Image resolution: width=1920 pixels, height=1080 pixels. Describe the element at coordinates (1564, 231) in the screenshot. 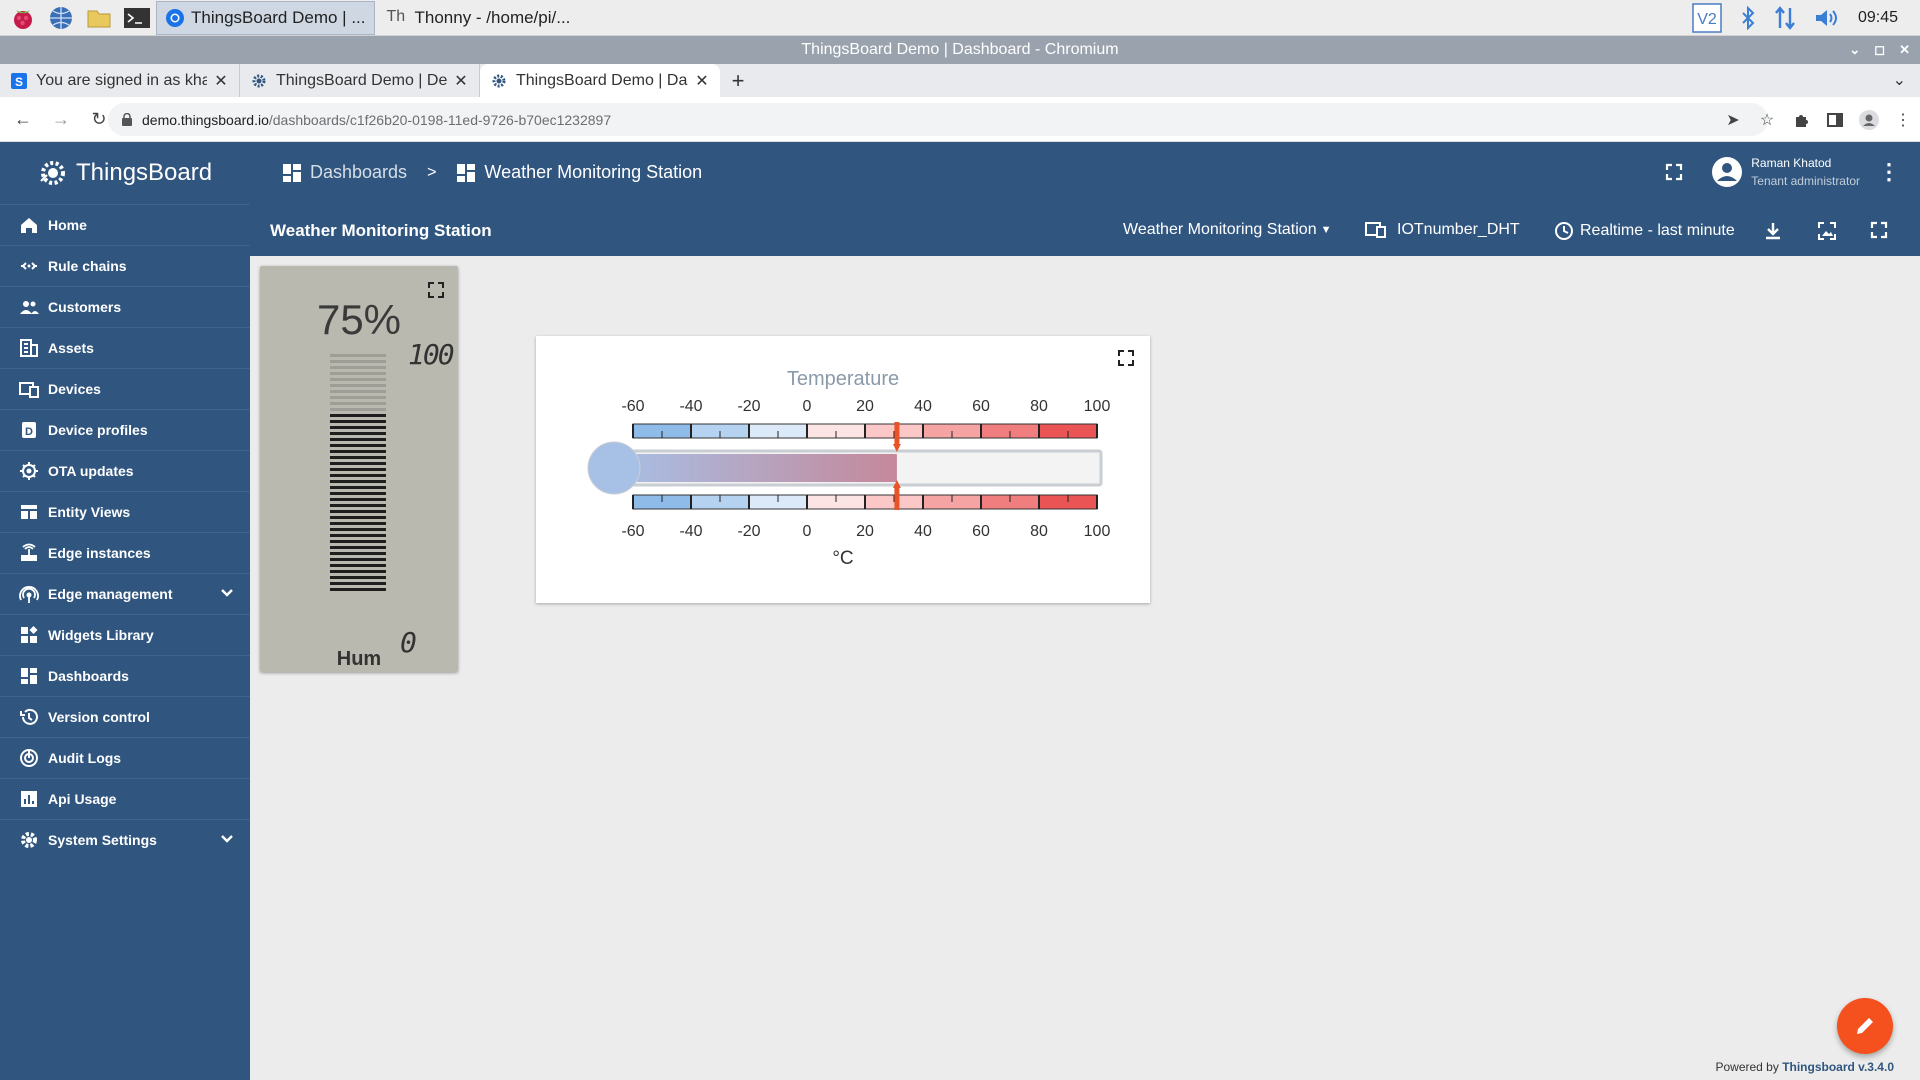

I see `clock-icon` at that location.